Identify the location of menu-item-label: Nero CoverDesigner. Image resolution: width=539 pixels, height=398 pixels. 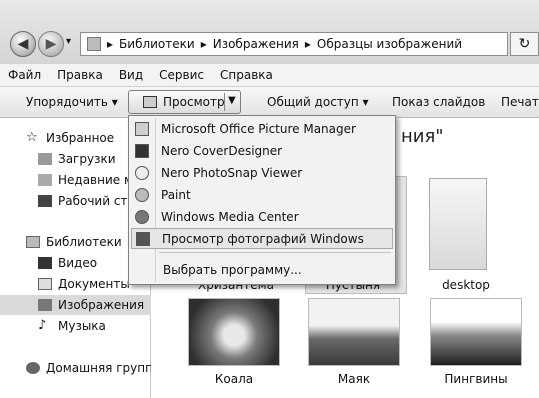
(222, 150).